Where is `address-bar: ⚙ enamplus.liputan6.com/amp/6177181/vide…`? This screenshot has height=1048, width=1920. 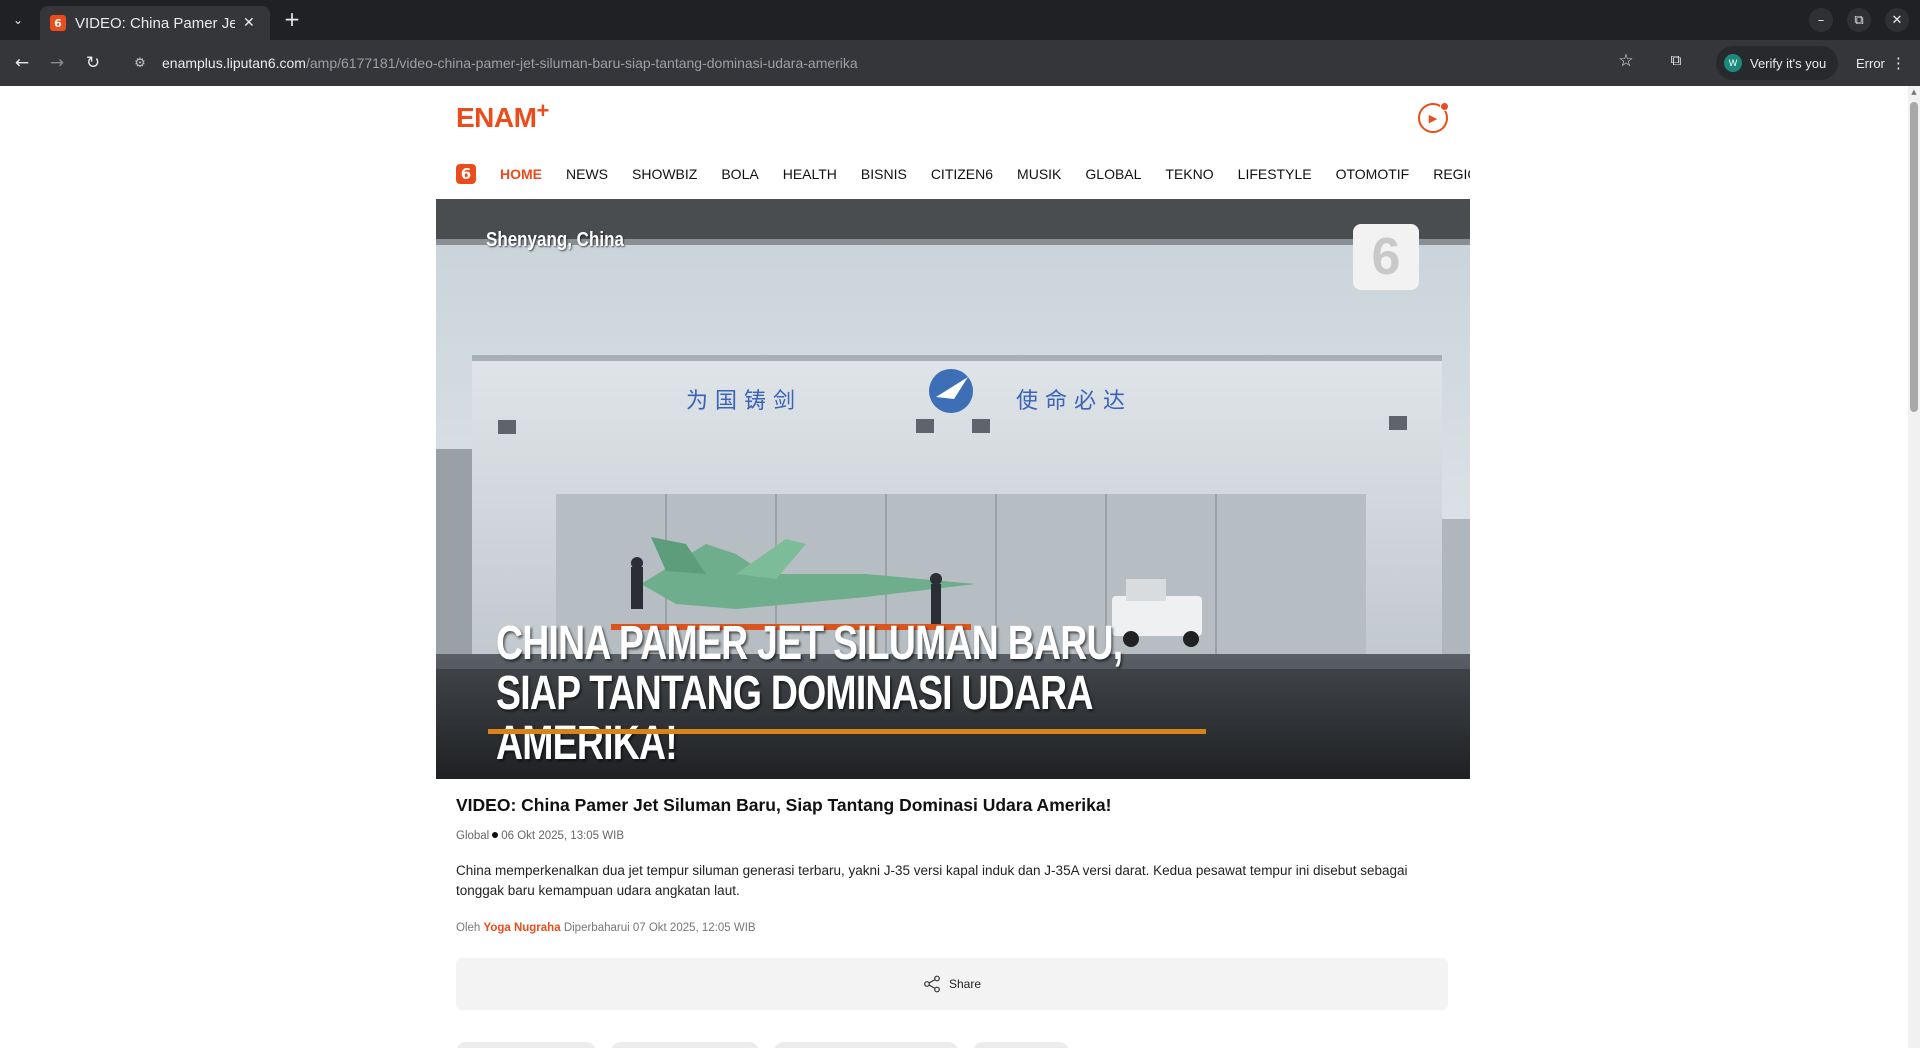 address-bar: ⚙ enamplus.liputan6.com/amp/6177181/vide… is located at coordinates (992, 63).